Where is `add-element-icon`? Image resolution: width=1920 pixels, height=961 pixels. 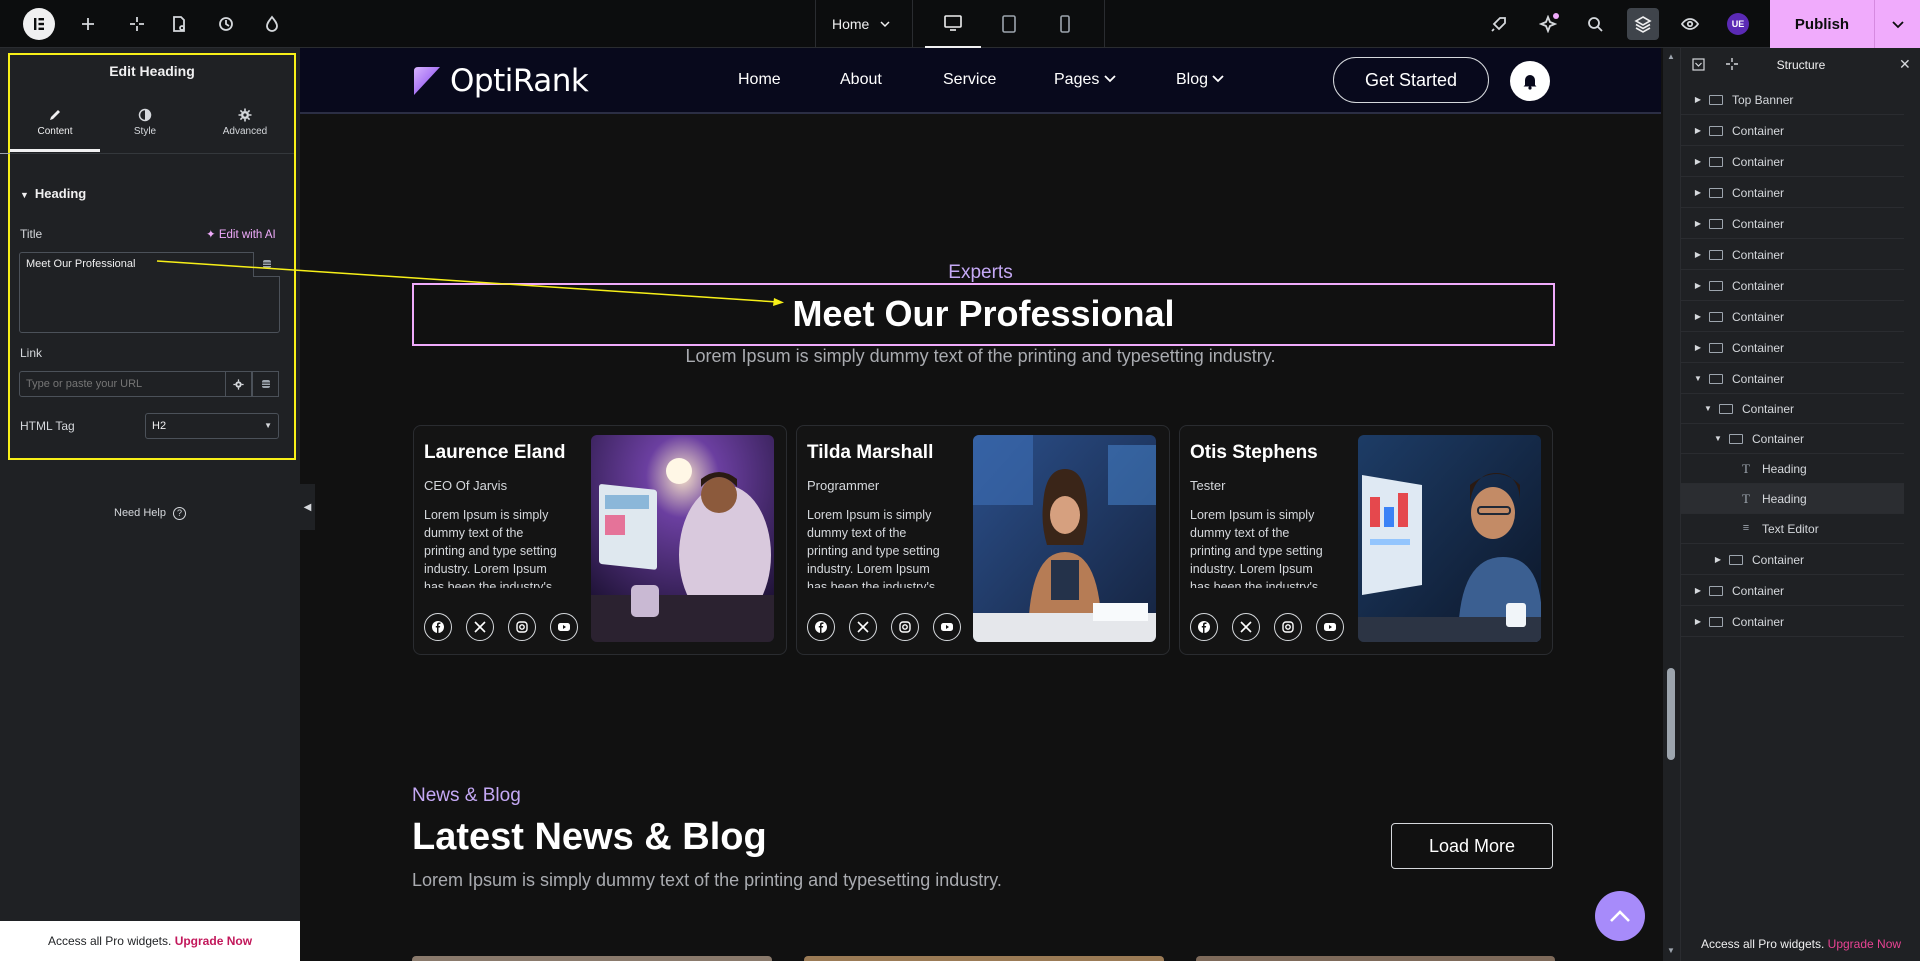 add-element-icon is located at coordinates (88, 24).